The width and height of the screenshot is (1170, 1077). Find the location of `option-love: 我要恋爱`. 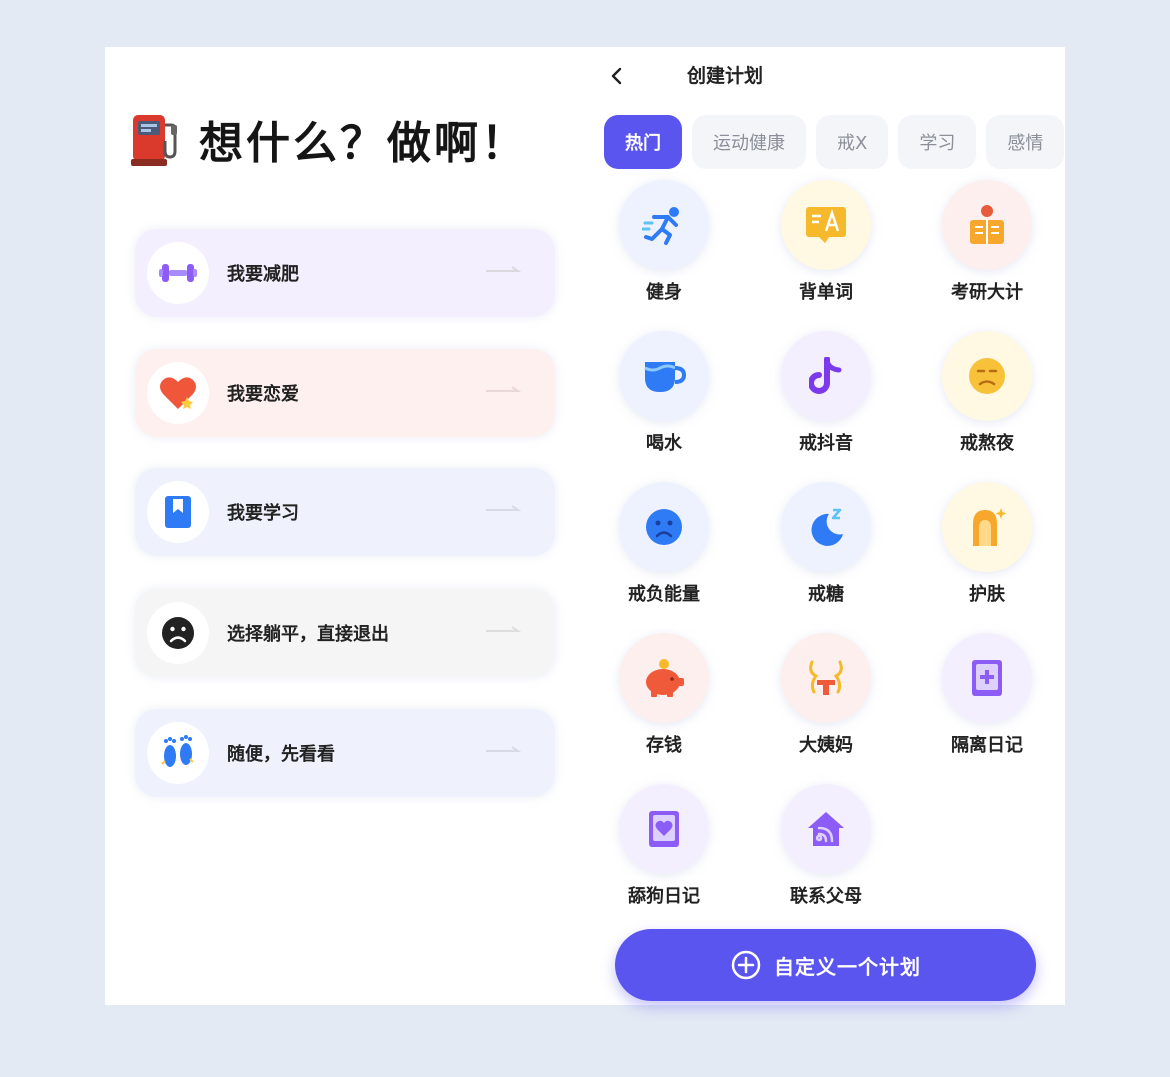

option-love: 我要恋爱 is located at coordinates (345, 393).